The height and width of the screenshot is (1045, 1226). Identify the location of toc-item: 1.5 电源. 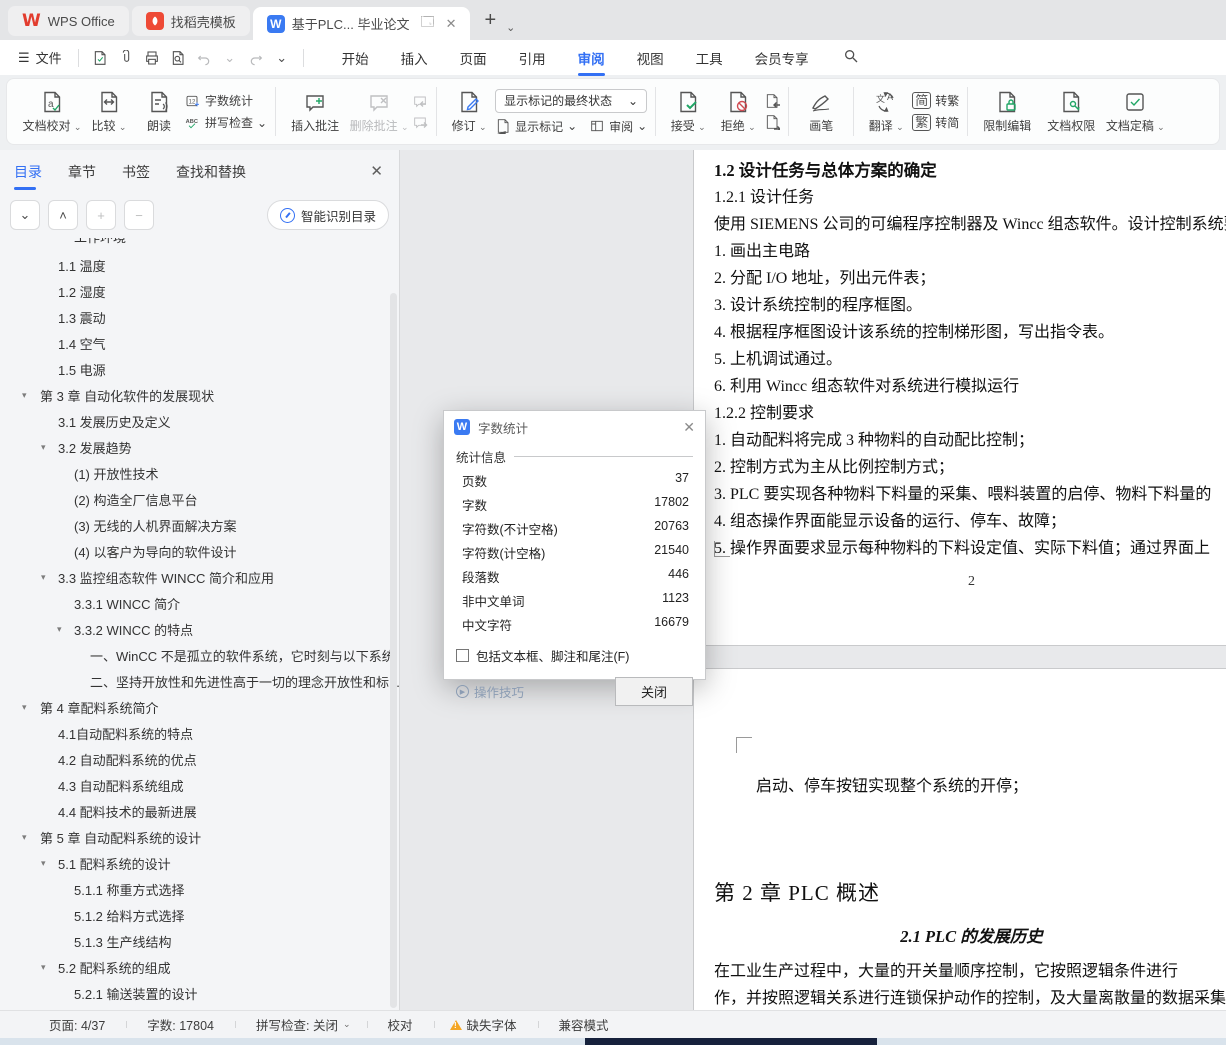
(199, 369).